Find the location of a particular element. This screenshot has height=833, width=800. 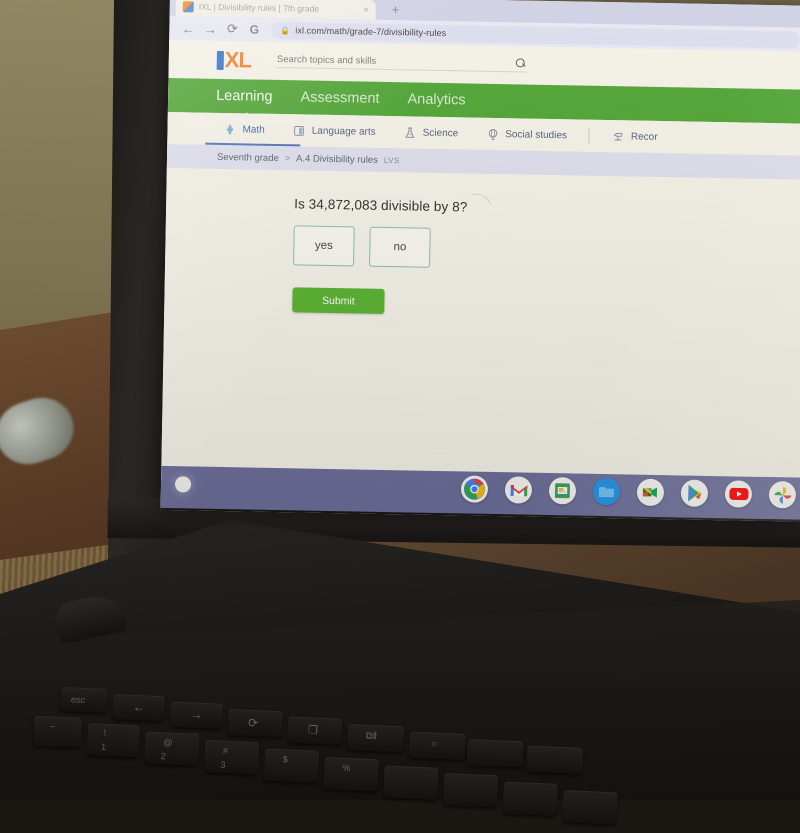

google-icon: G is located at coordinates (254, 29).